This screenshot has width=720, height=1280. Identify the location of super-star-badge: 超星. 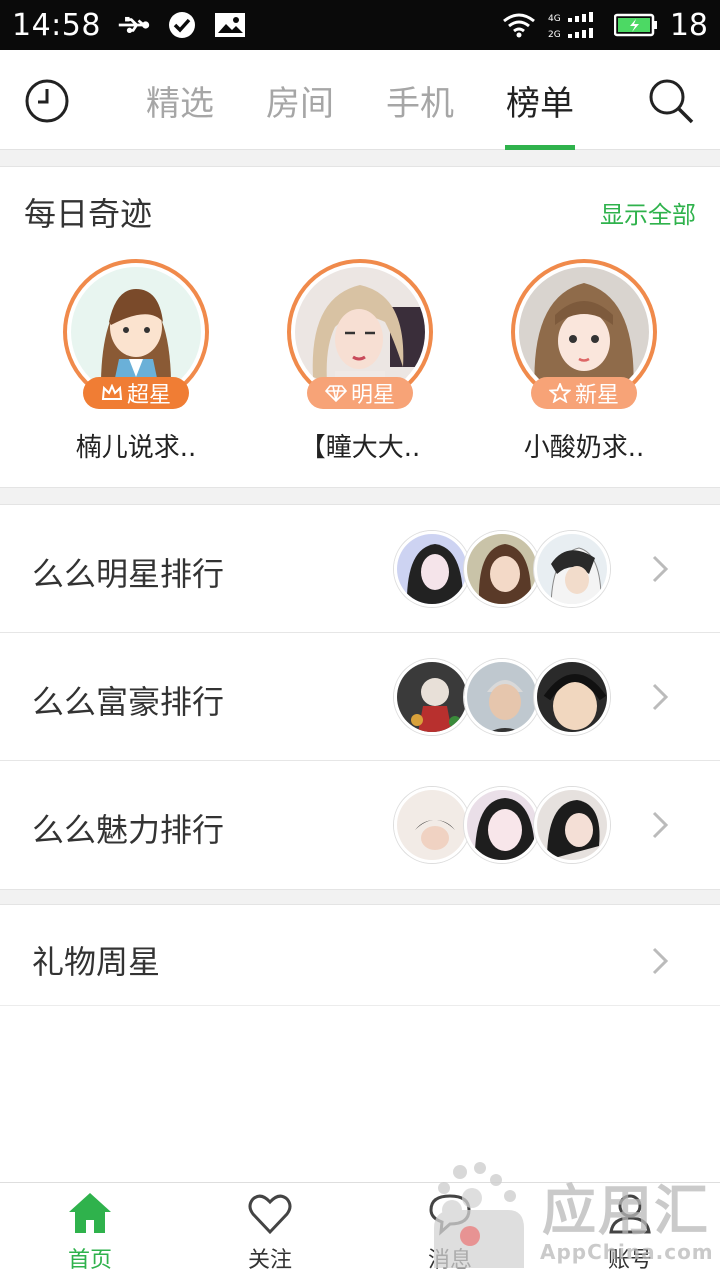
(136, 393).